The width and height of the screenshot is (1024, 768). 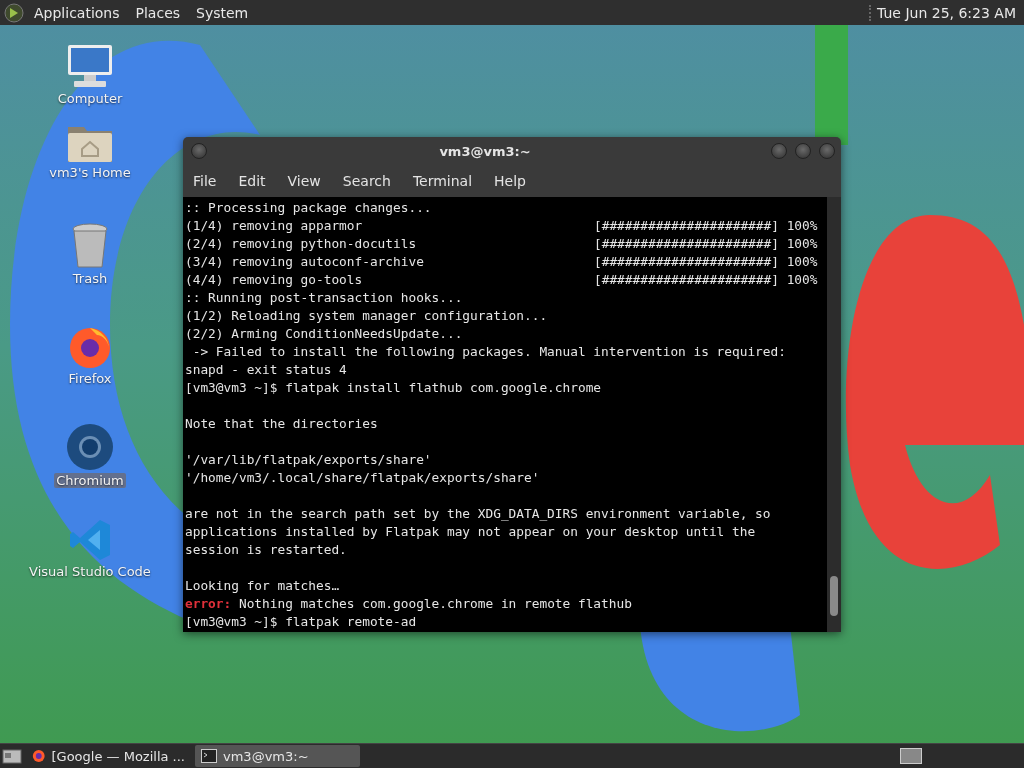 I want to click on minimize-button, so click(x=779, y=151).